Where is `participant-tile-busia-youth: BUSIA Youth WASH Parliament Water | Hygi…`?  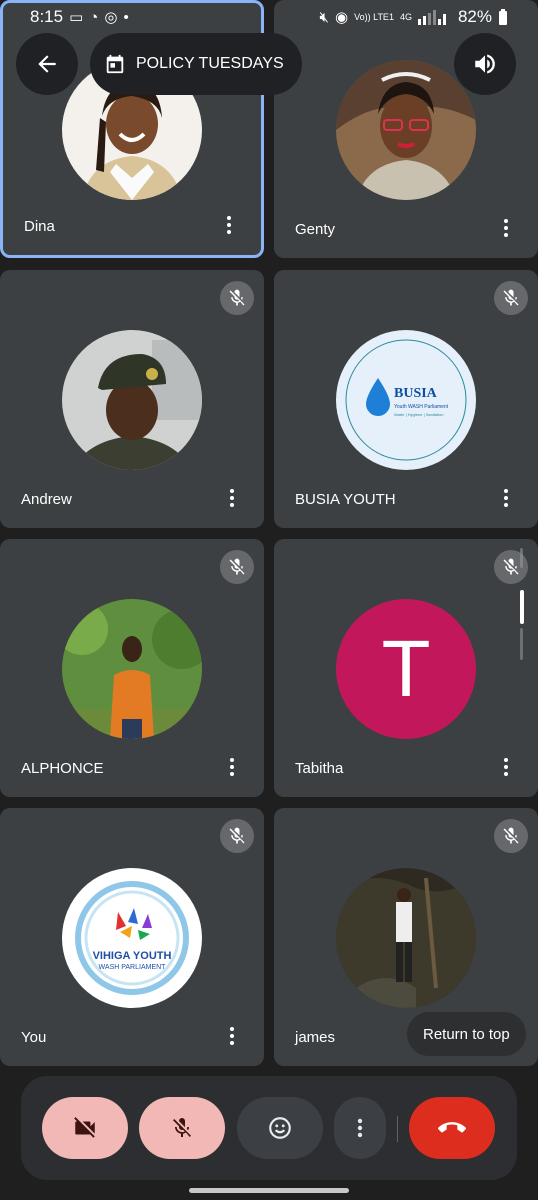
participant-tile-busia-youth: BUSIA Youth WASH Parliament Water | Hygi… is located at coordinates (406, 399).